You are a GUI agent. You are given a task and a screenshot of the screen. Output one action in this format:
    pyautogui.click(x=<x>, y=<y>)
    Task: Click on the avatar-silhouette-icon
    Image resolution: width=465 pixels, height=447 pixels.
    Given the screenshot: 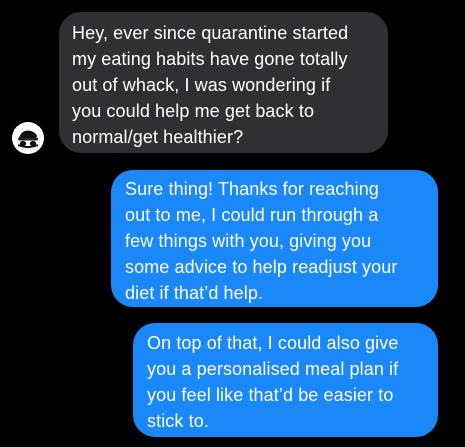 What is the action you would take?
    pyautogui.click(x=28, y=139)
    